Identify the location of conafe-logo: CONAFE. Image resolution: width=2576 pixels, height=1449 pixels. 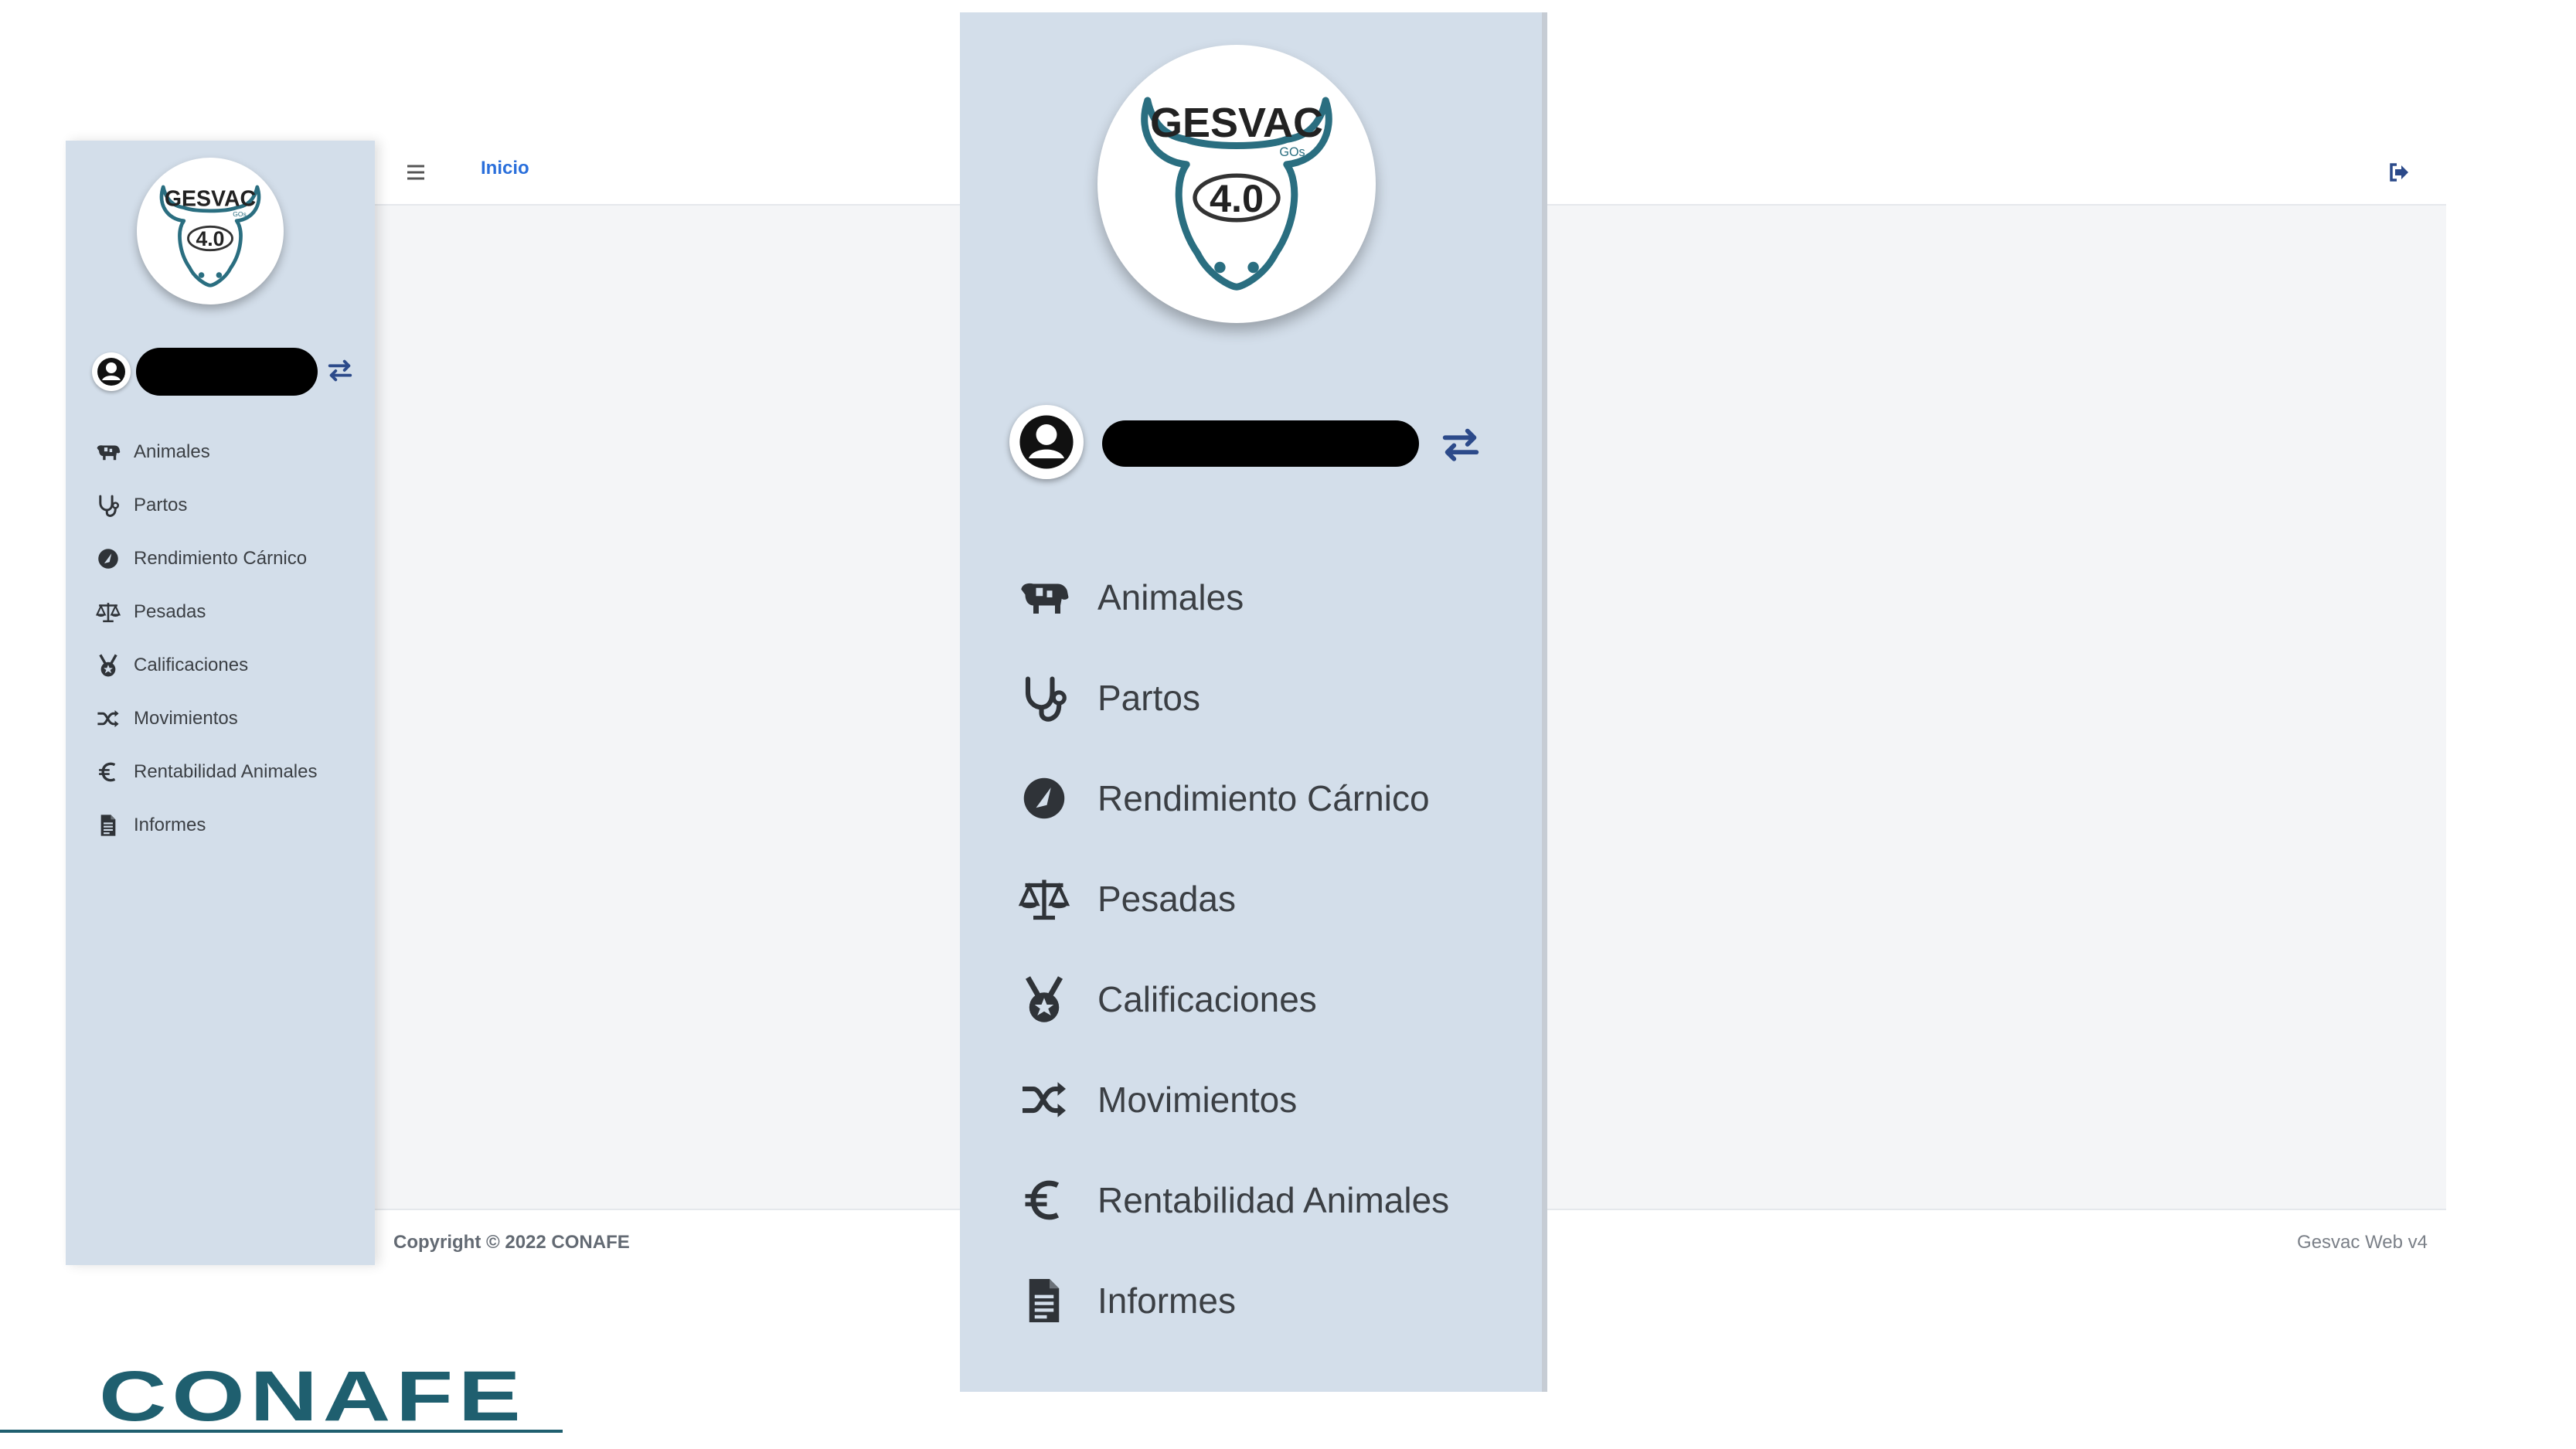
(286, 1397).